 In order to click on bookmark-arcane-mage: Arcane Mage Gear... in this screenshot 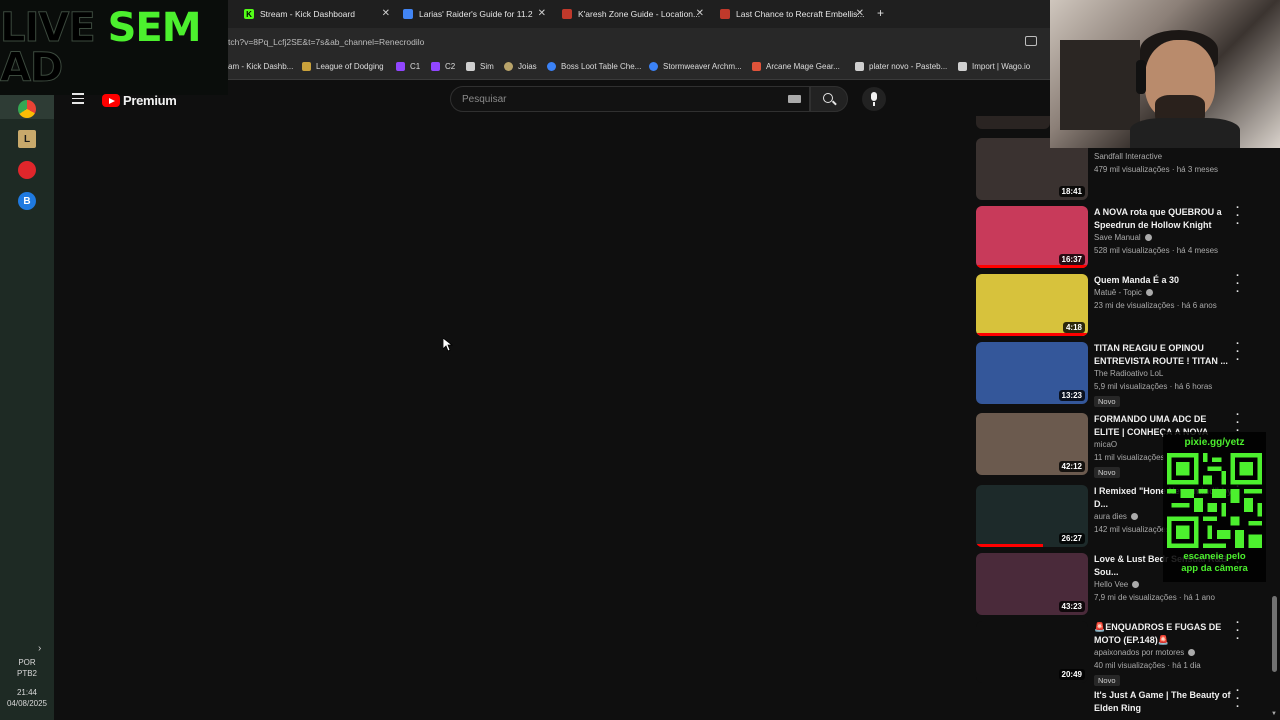, I will do `click(796, 66)`.